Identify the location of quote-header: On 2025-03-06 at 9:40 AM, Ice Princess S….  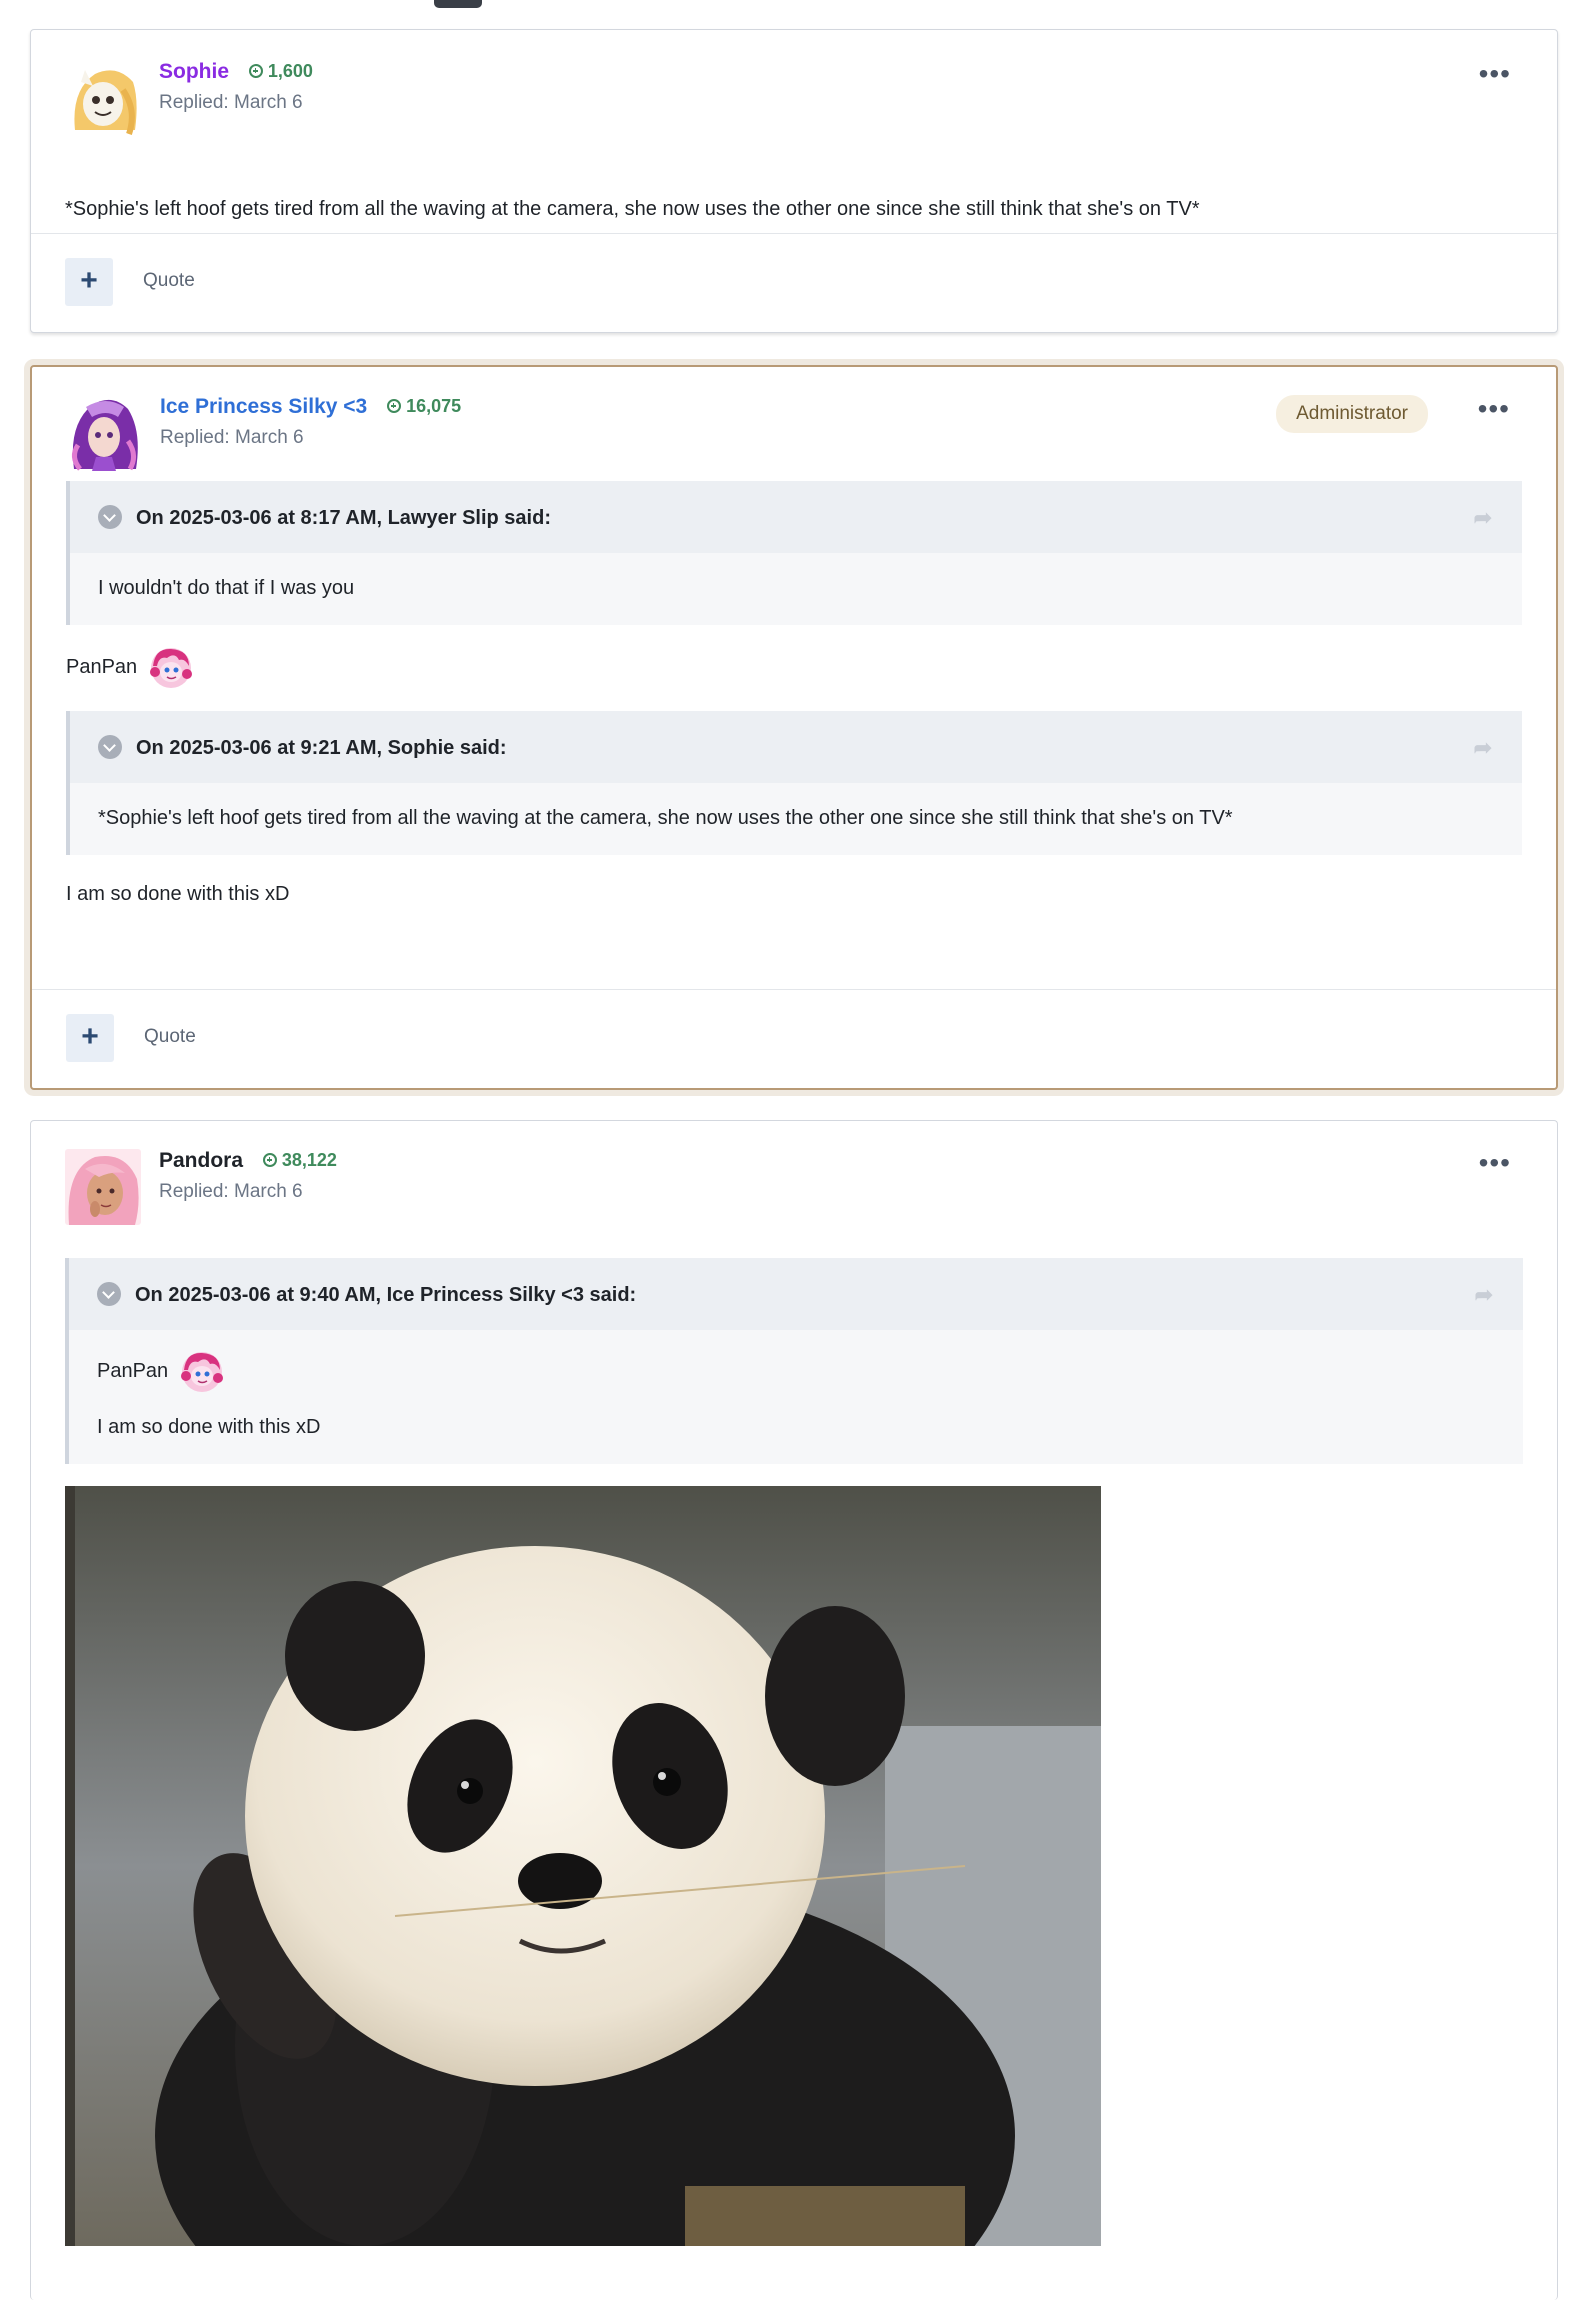
(796, 1294).